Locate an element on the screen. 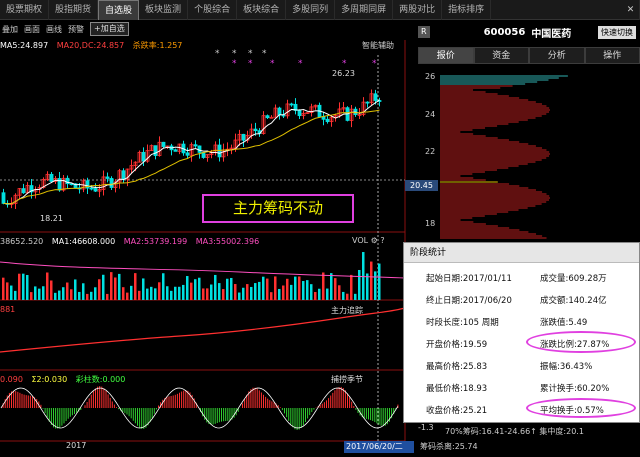 The image size is (640, 457). quick-switch-button: 快速切换 is located at coordinates (617, 32).